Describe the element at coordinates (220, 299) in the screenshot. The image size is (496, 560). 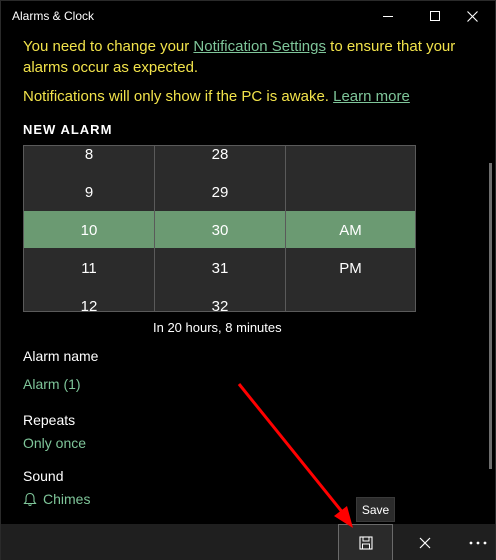
I see `minute-option: 32` at that location.